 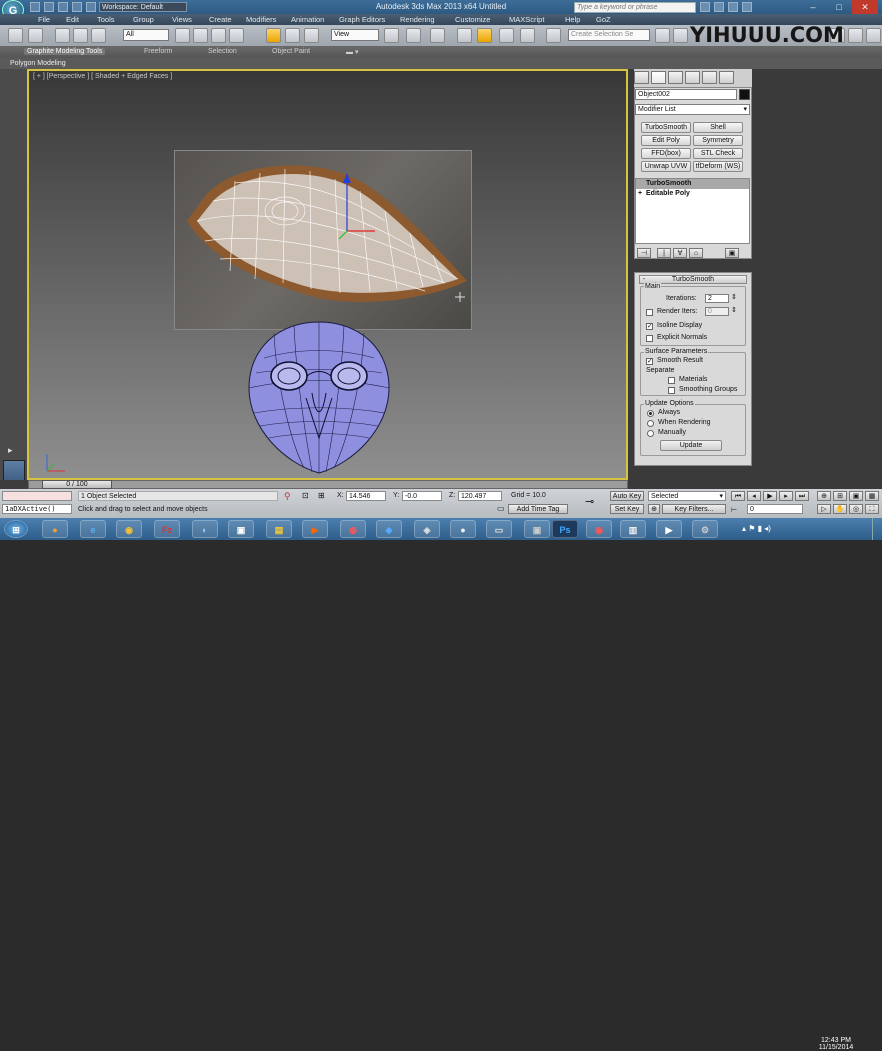 What do you see at coordinates (687, 496) in the screenshot?
I see `key-selection-dropdown: Selected ▾` at bounding box center [687, 496].